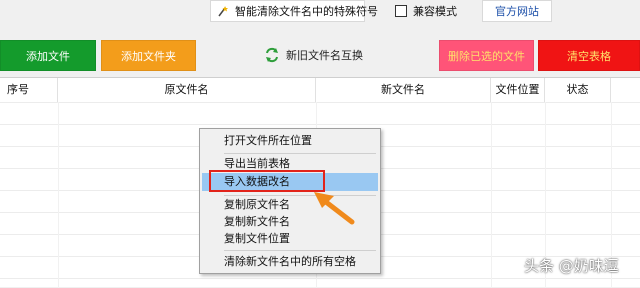  Describe the element at coordinates (290, 262) in the screenshot. I see `menu-item-clear-spaces: 清除新文件名中的所有空格` at that location.